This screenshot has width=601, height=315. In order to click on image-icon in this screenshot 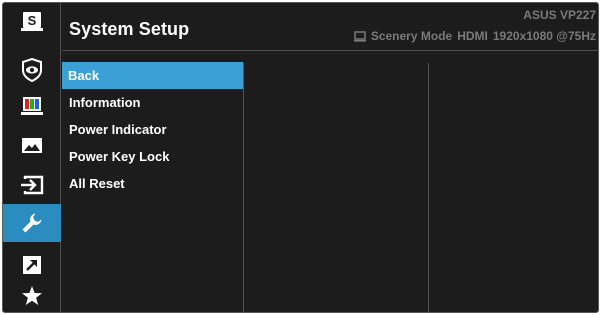, I will do `click(32, 145)`.